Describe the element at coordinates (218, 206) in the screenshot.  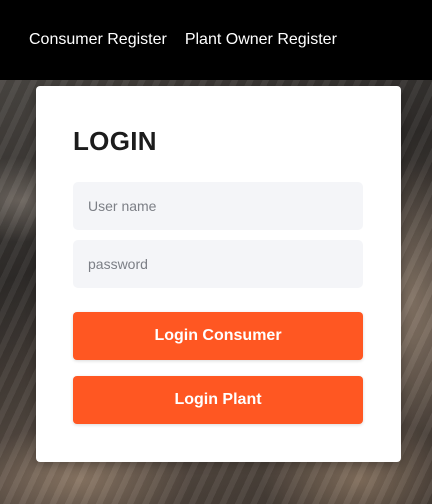
I see `username-input` at that location.